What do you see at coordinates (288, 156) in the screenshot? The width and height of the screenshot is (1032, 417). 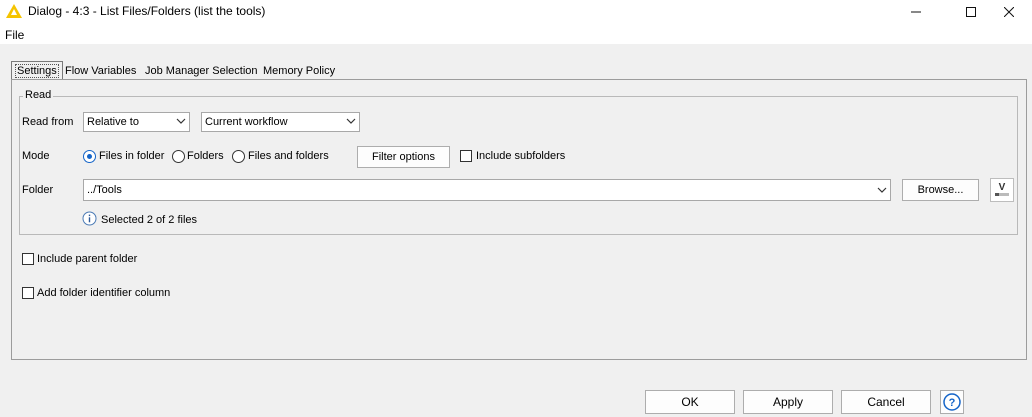 I see `radio-files-and-folders-label: Files and folders` at bounding box center [288, 156].